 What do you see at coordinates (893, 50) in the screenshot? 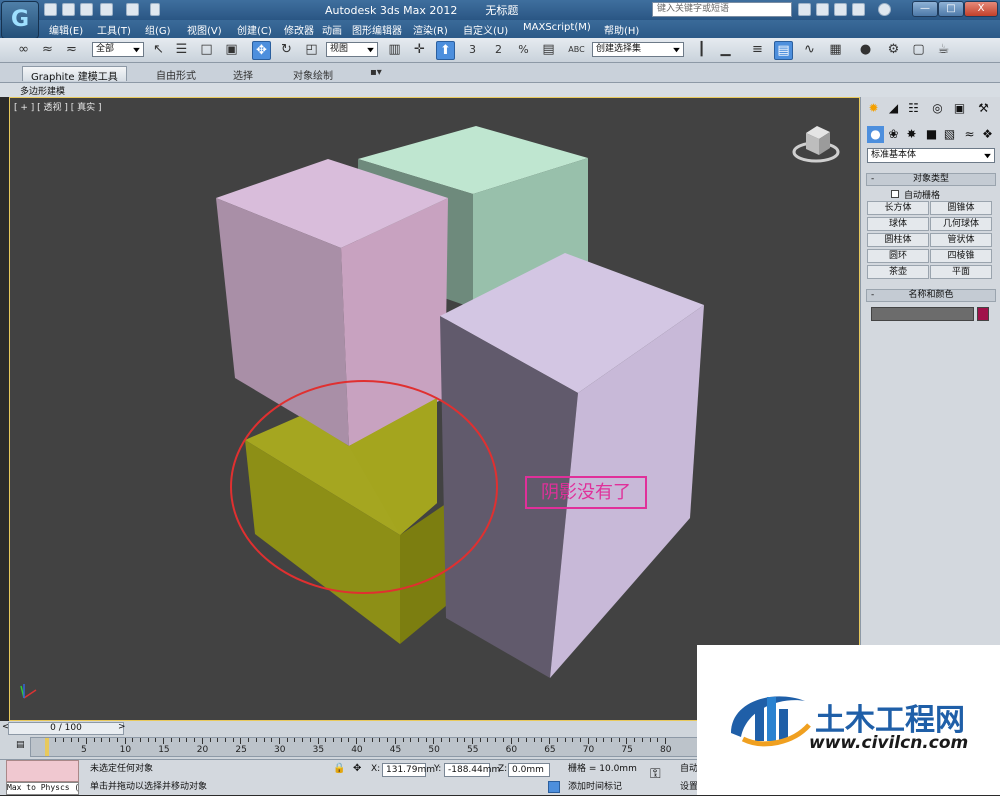
I see `render-setup-icon: ⚙` at bounding box center [893, 50].